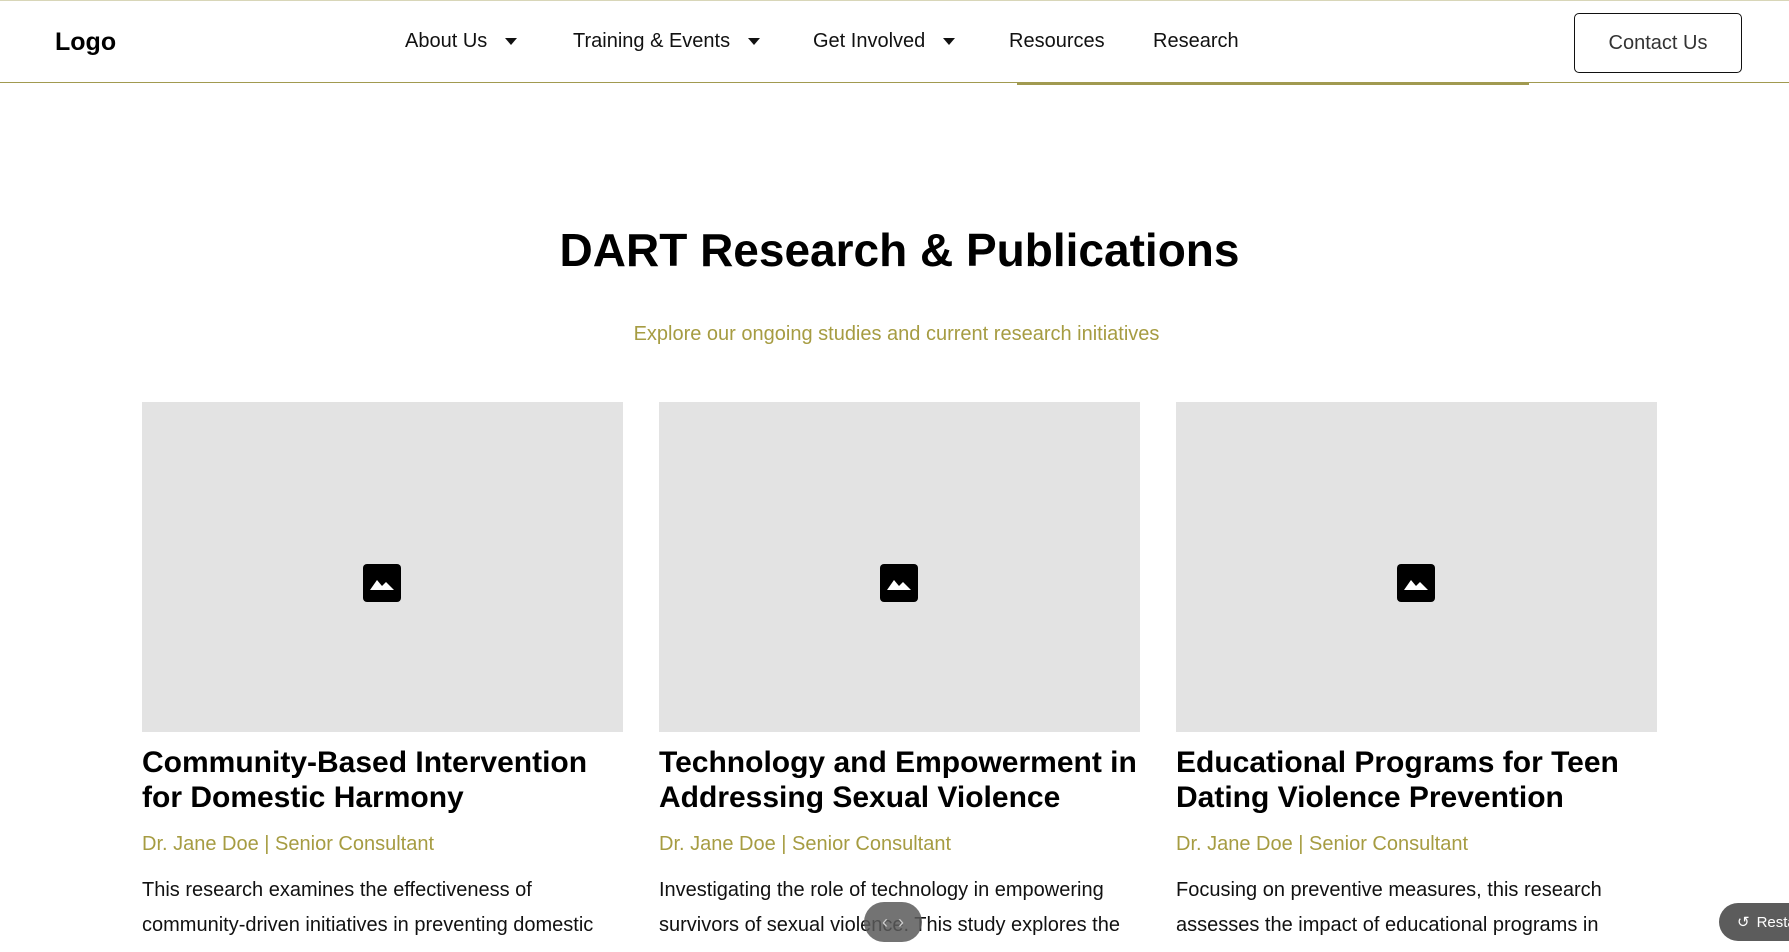  I want to click on chevron-left-icon: ‹, so click(885, 922).